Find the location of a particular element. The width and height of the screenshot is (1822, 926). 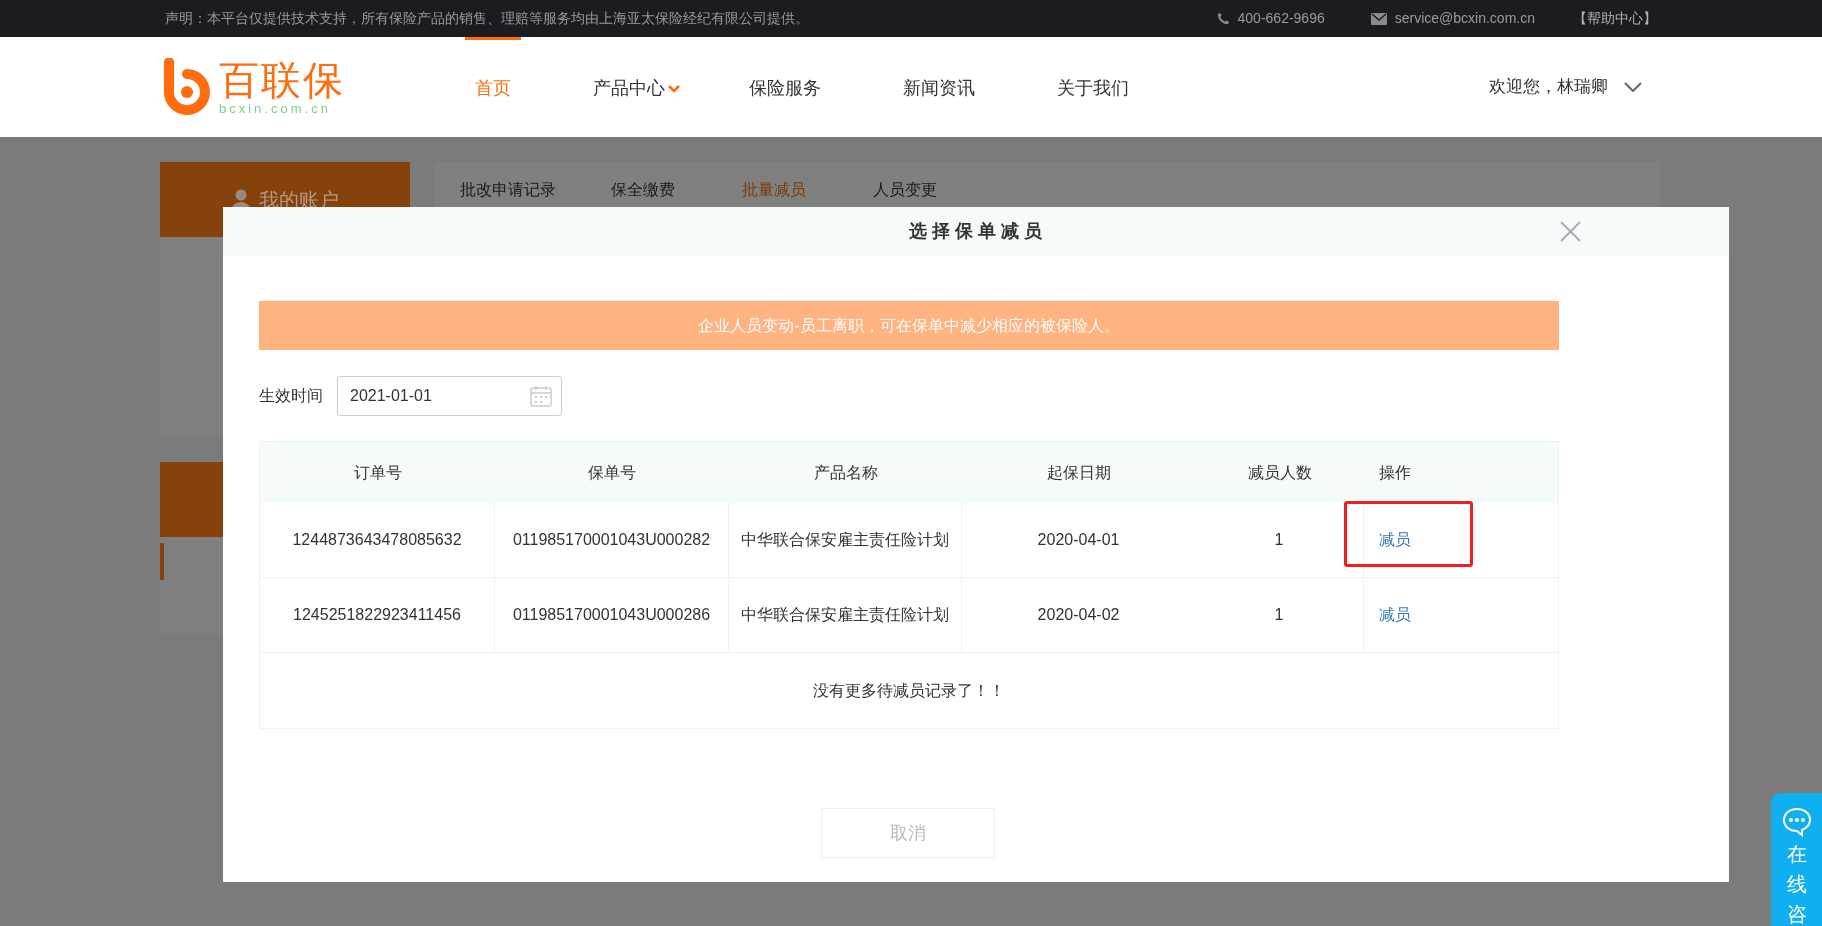

nav-link: 关于我们 is located at coordinates (1093, 87).